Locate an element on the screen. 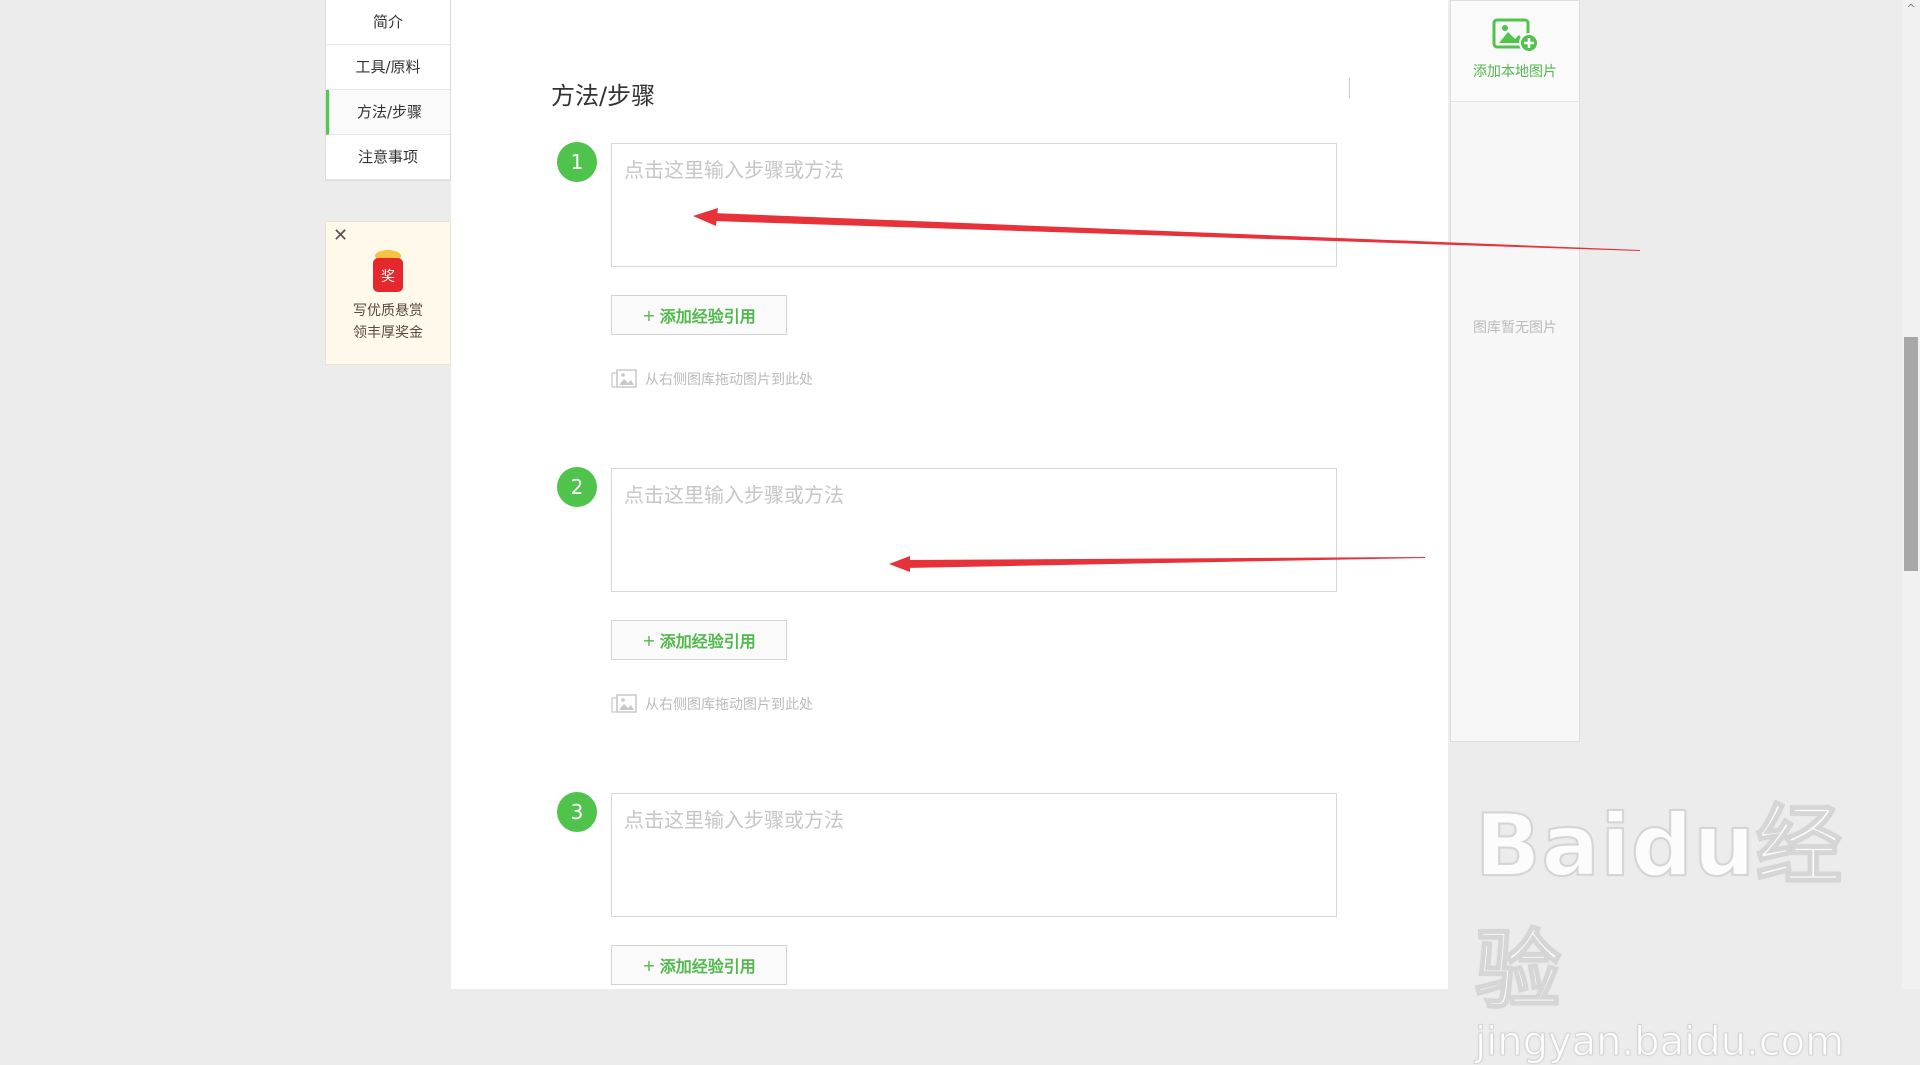 Image resolution: width=1920 pixels, height=1065 pixels. reward-promo-card: ✕ 奖 写优质悬赏 领丰厚奖金 is located at coordinates (388, 293).